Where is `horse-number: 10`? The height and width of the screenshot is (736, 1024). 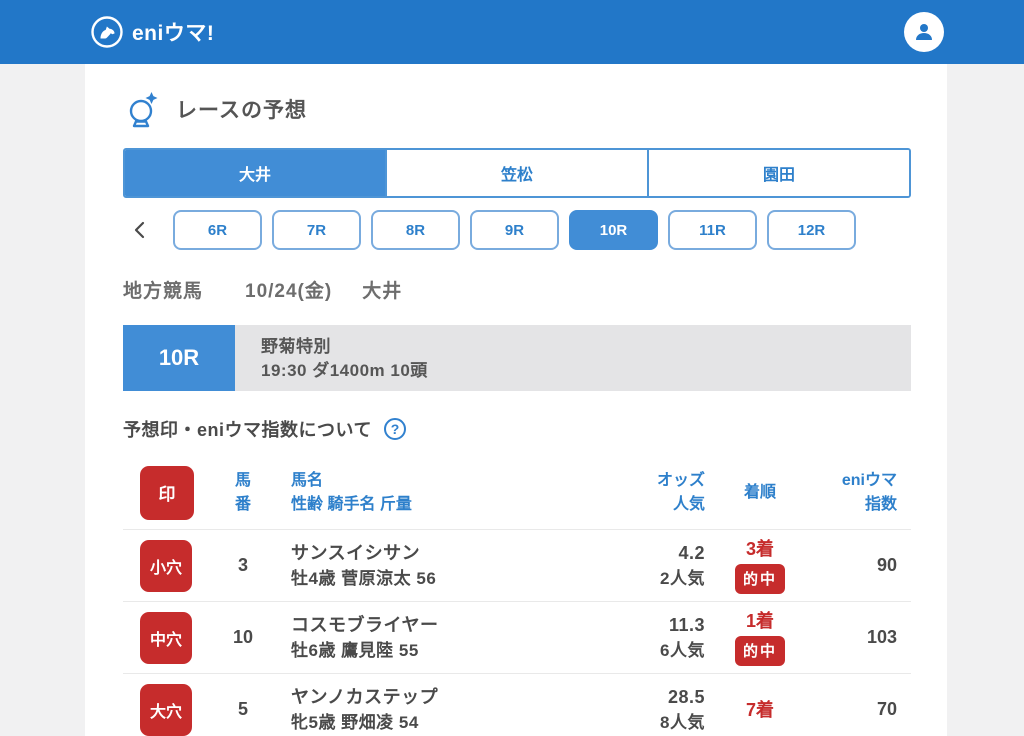
horse-number: 10 is located at coordinates (243, 637).